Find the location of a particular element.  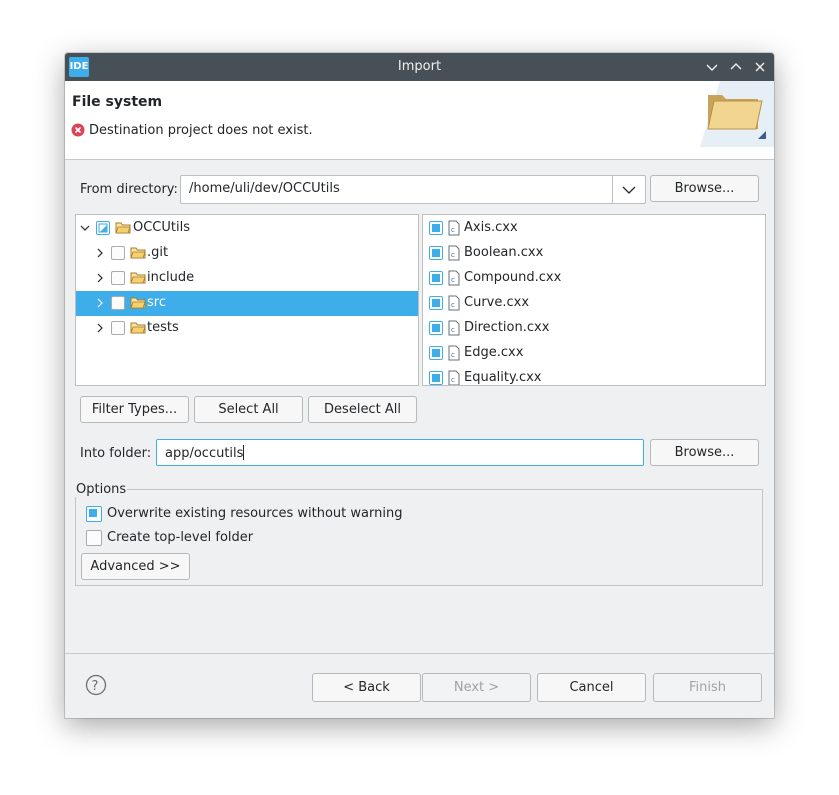

file-item: c Compound.cxx is located at coordinates (594, 278).